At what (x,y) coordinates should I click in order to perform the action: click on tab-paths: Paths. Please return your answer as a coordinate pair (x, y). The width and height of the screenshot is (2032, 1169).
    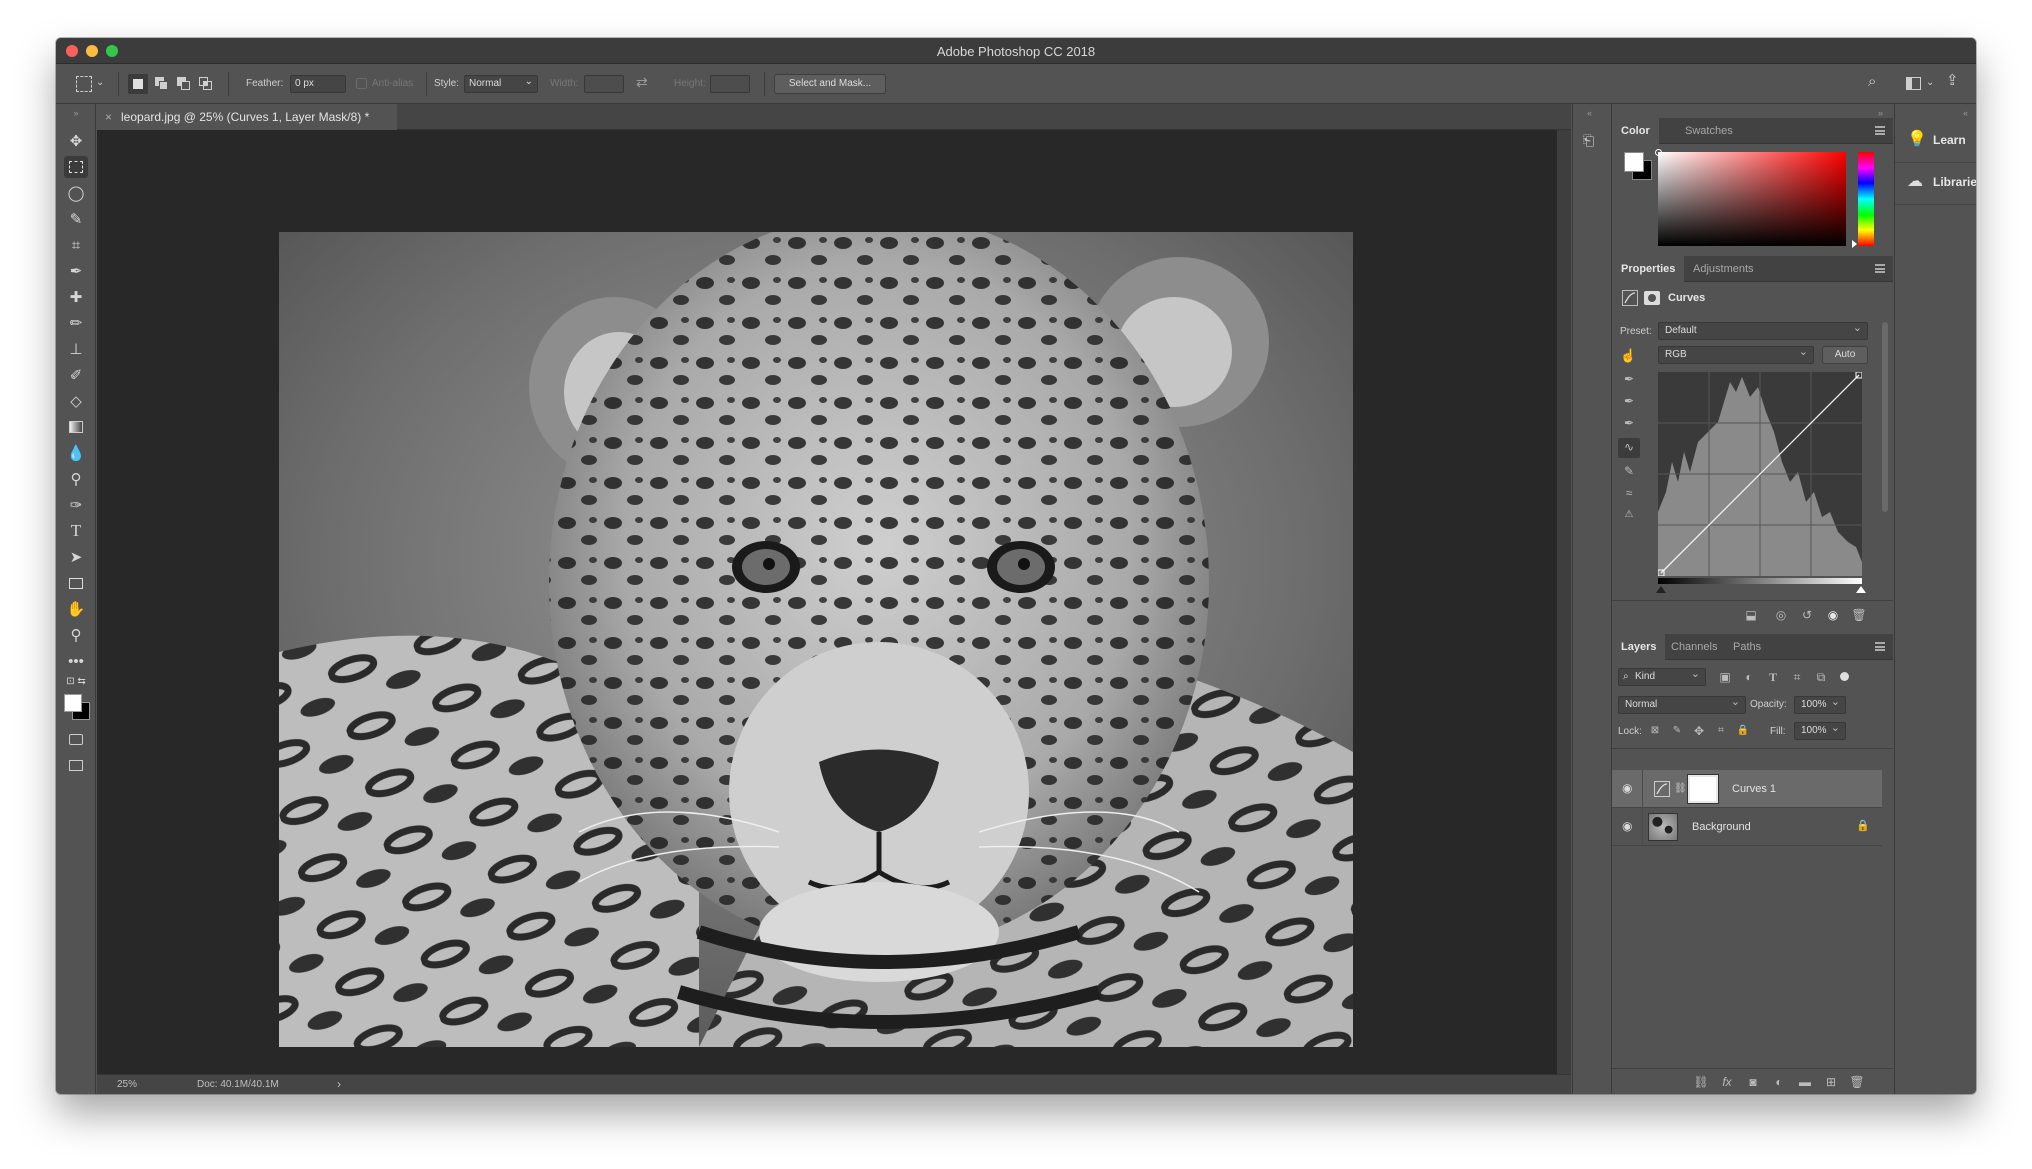
    Looking at the image, I should click on (1747, 647).